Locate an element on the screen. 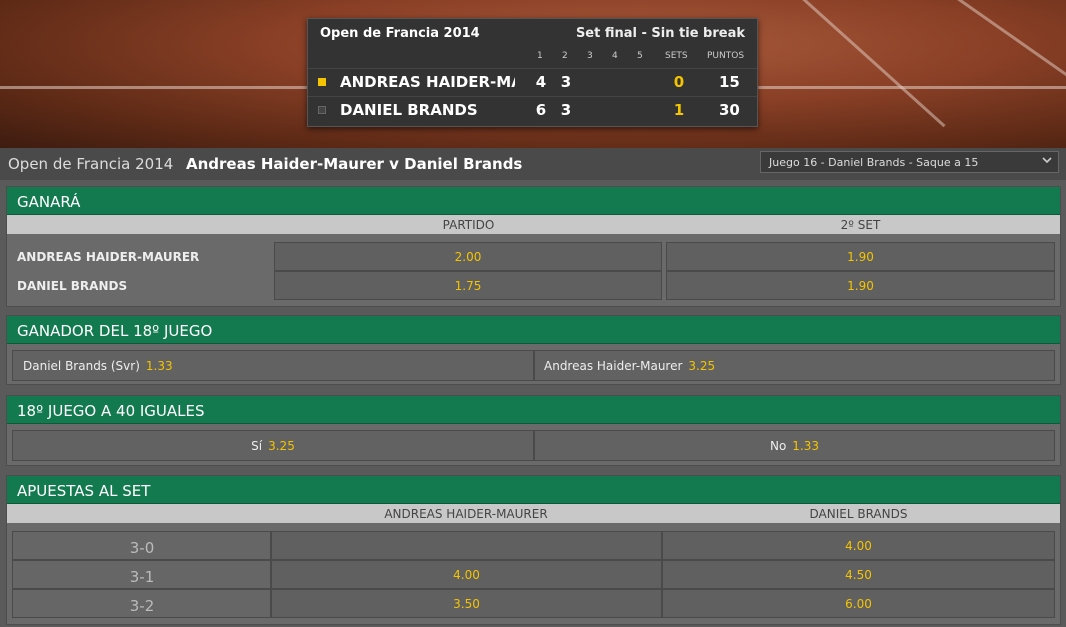 The image size is (1066, 627). set-score-label: 3-2 is located at coordinates (142, 606).